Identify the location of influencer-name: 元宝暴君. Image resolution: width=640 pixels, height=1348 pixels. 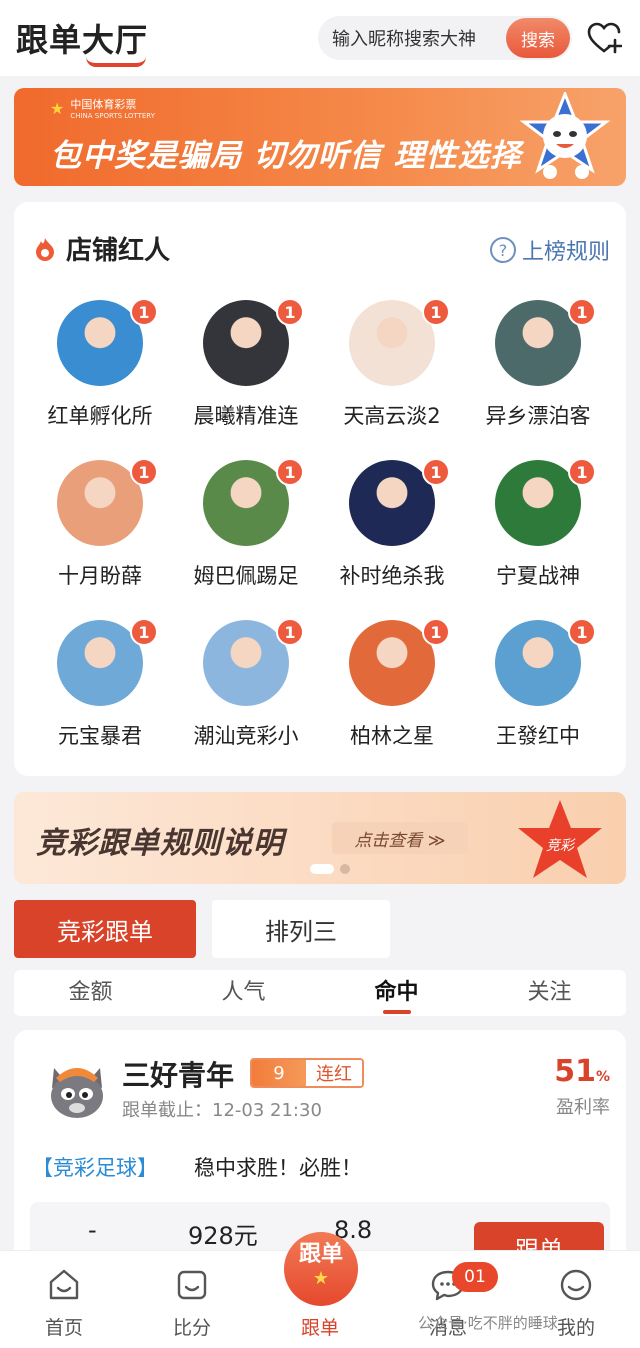
(100, 736).